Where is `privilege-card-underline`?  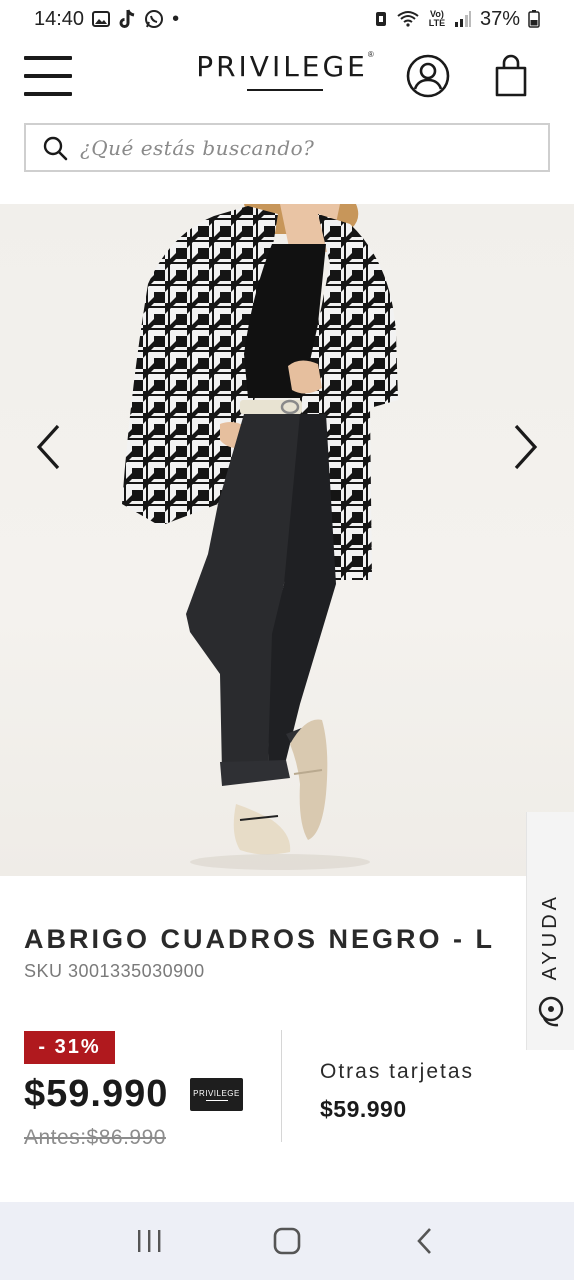
privilege-card-underline is located at coordinates (216, 1100).